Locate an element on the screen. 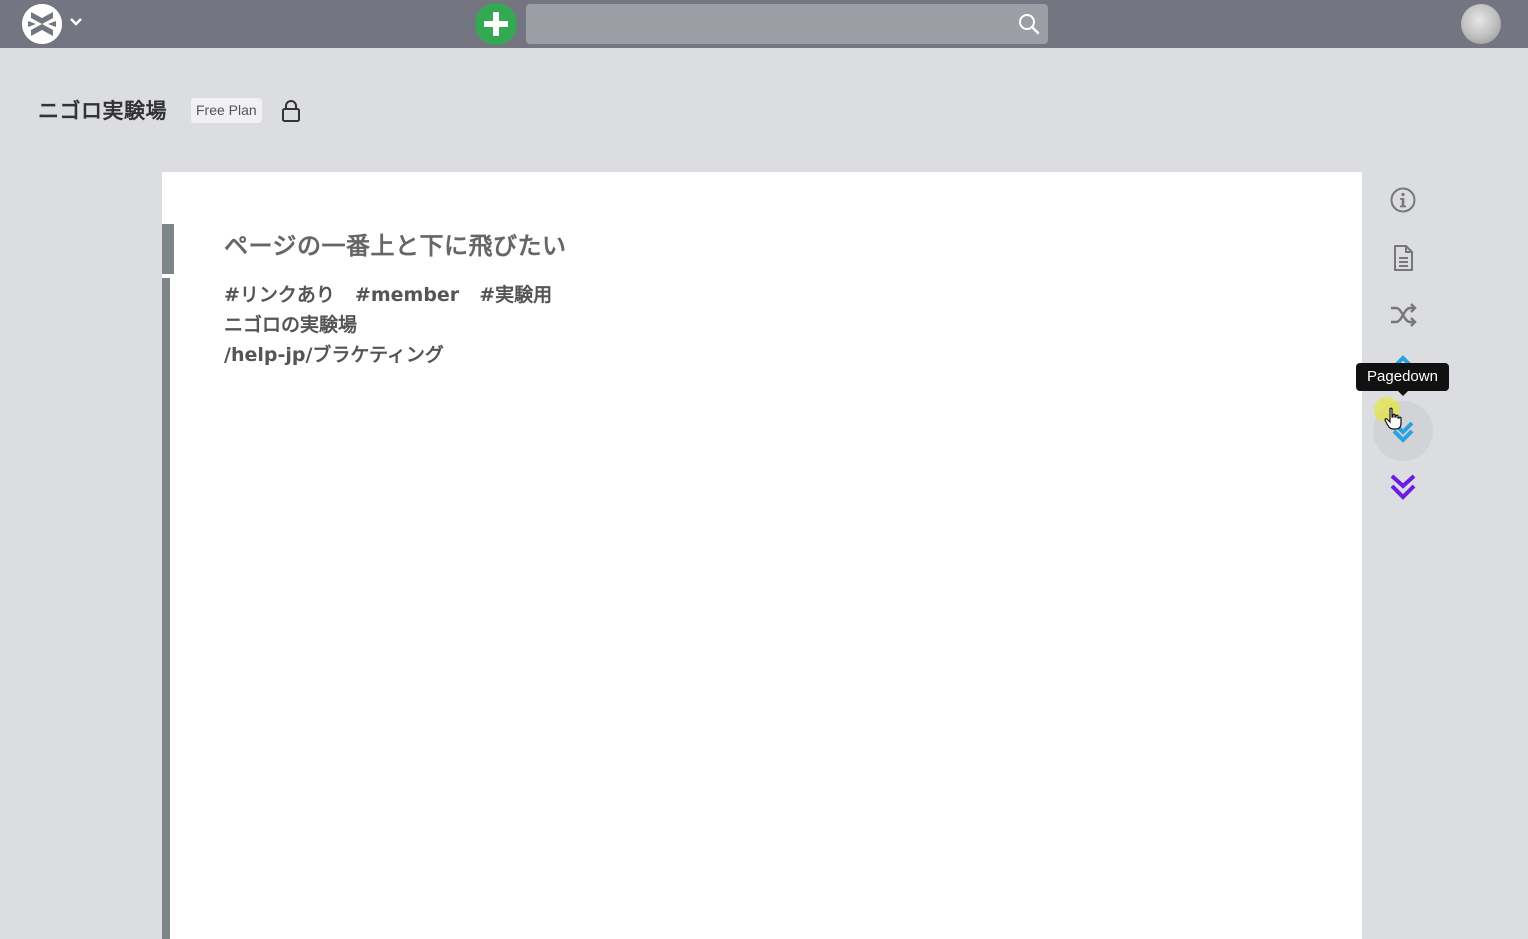 This screenshot has height=939, width=1528. plan-badge: Free Plan is located at coordinates (226, 110).